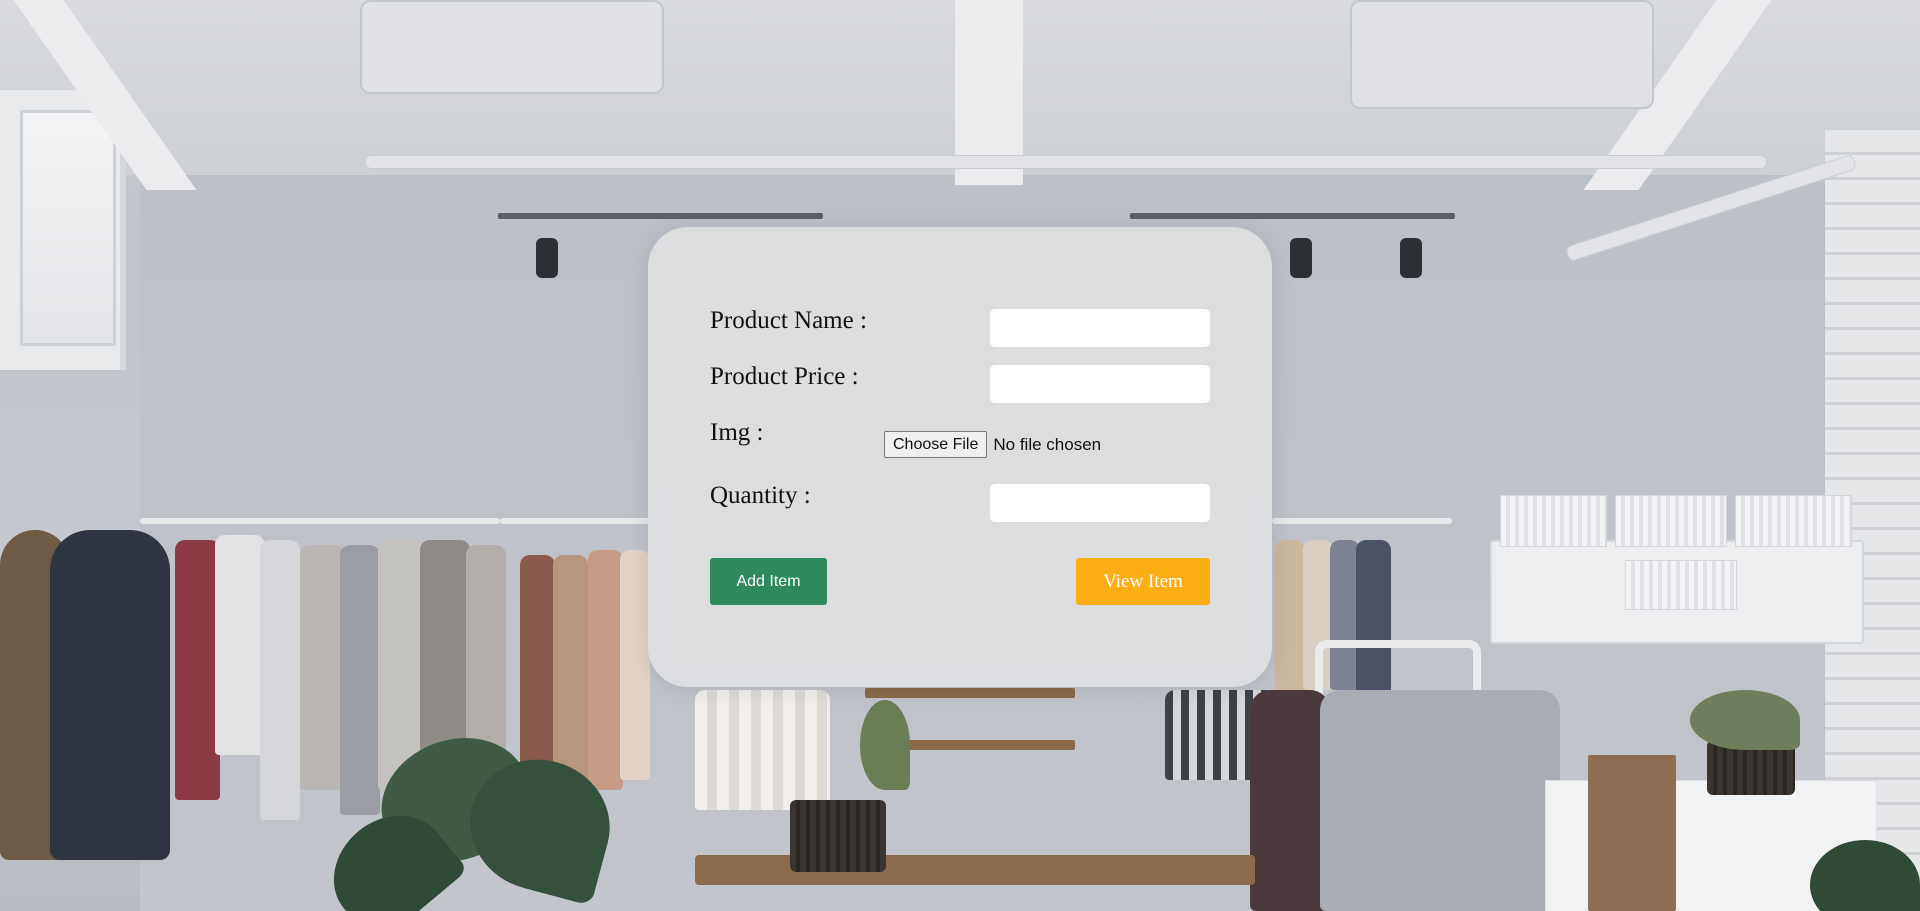 The width and height of the screenshot is (1920, 911). Describe the element at coordinates (1143, 581) in the screenshot. I see `view-item-button: View Item` at that location.